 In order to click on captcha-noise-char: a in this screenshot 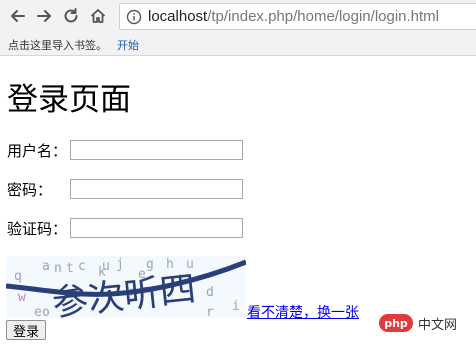, I will do `click(46, 266)`.